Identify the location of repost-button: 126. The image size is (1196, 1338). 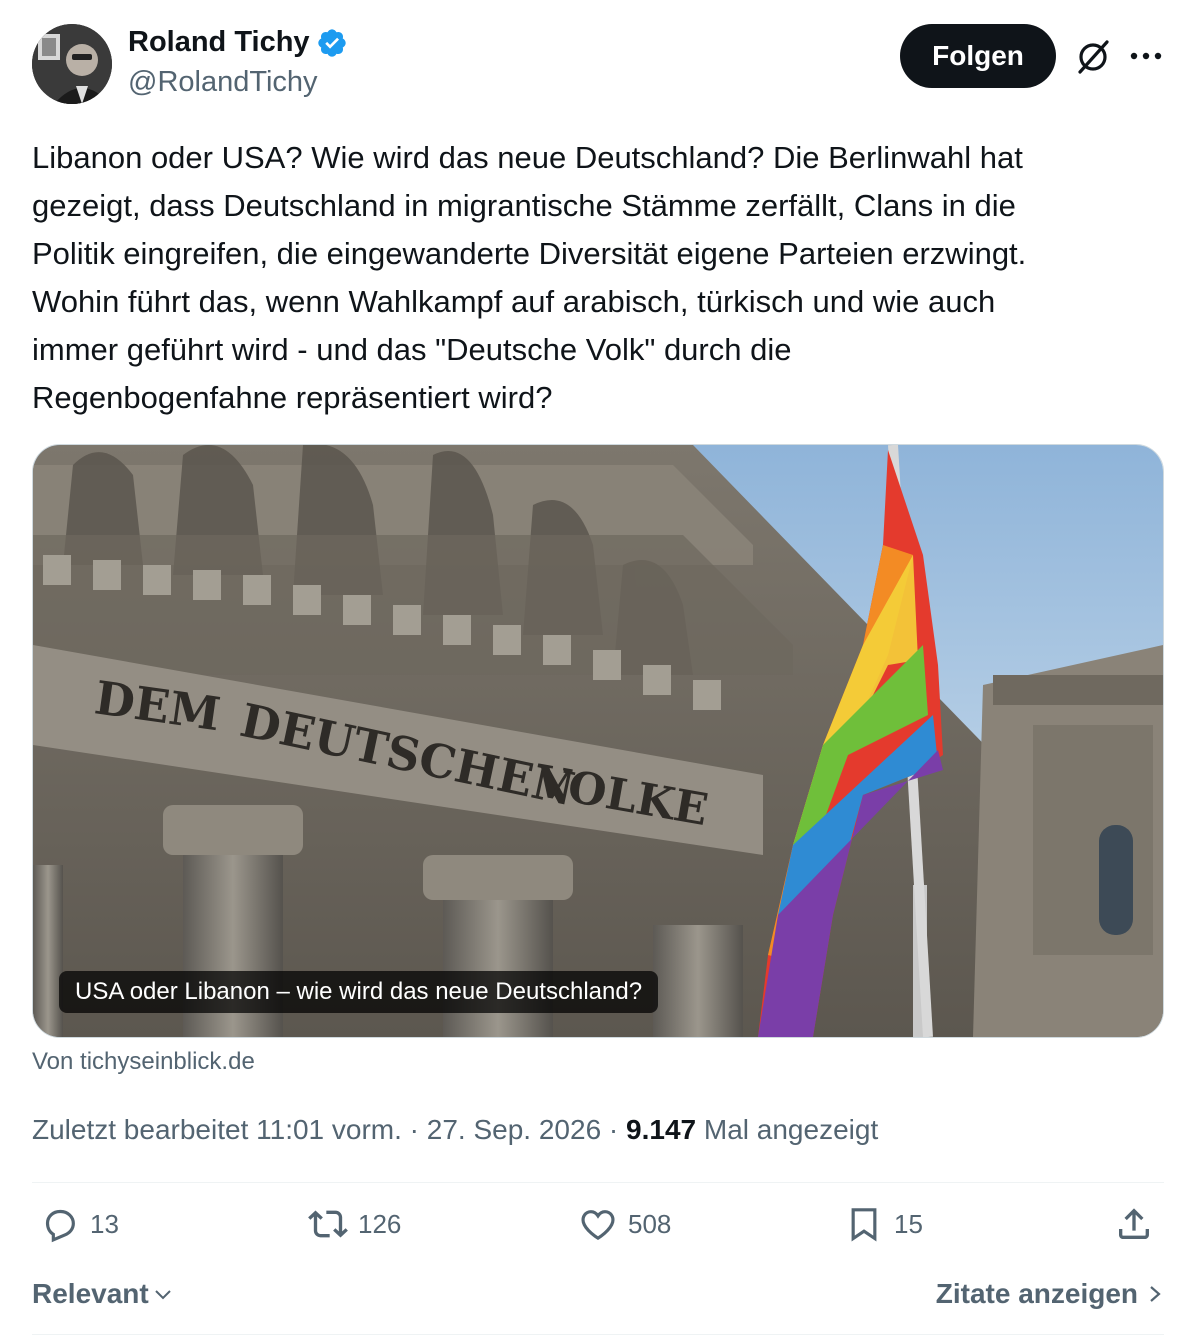
(354, 1224).